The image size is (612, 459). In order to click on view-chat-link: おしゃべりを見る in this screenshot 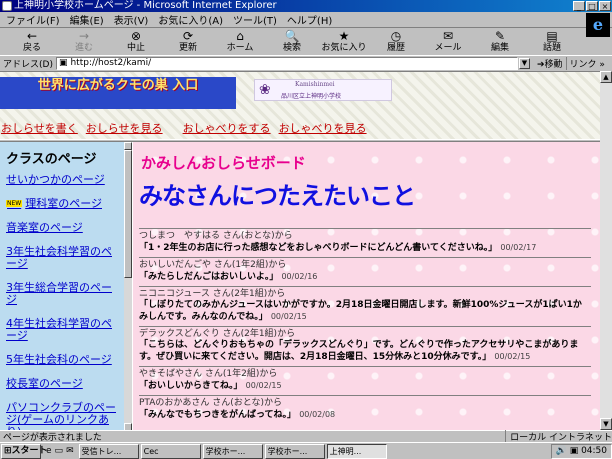, I will do `click(323, 128)`.